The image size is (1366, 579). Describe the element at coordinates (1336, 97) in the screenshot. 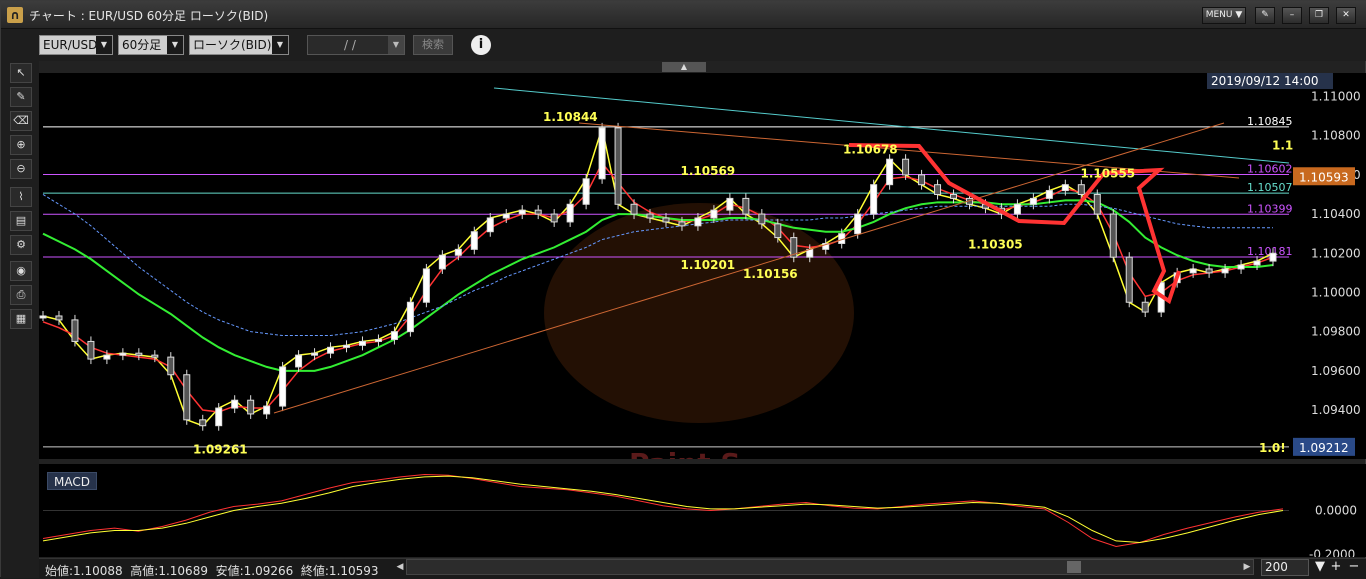

I see `y-tick-label: 1.11000` at that location.